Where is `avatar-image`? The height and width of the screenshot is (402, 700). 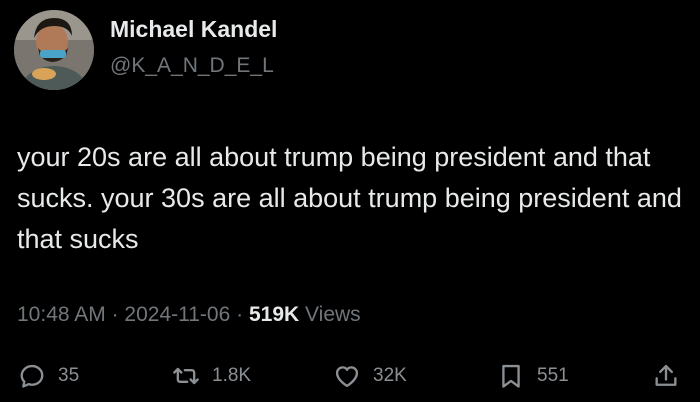
avatar-image is located at coordinates (54, 50).